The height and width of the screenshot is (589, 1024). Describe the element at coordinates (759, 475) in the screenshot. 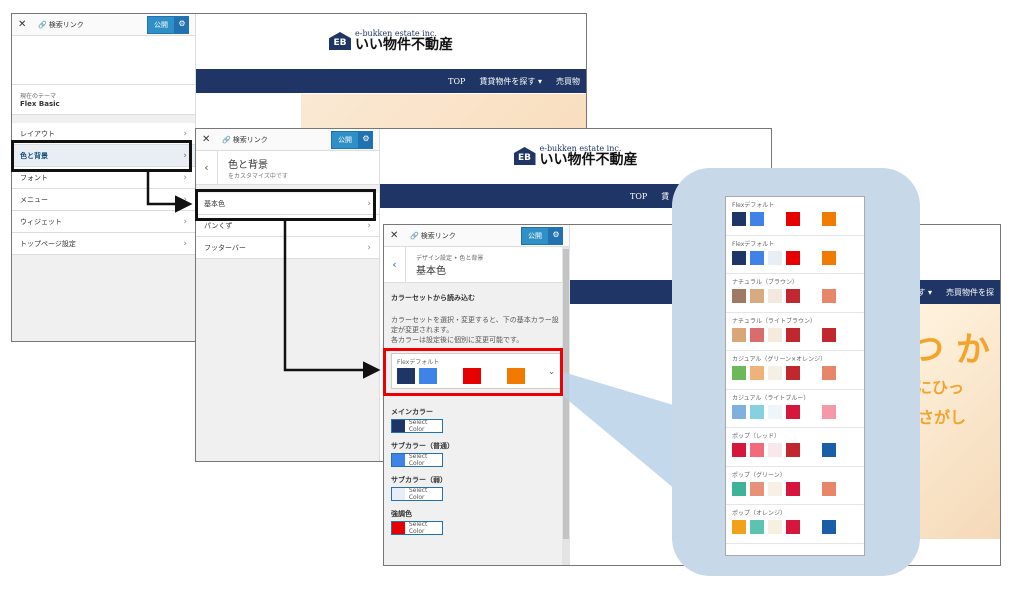

I see `color-set-name: ポップ（グリーン）` at that location.